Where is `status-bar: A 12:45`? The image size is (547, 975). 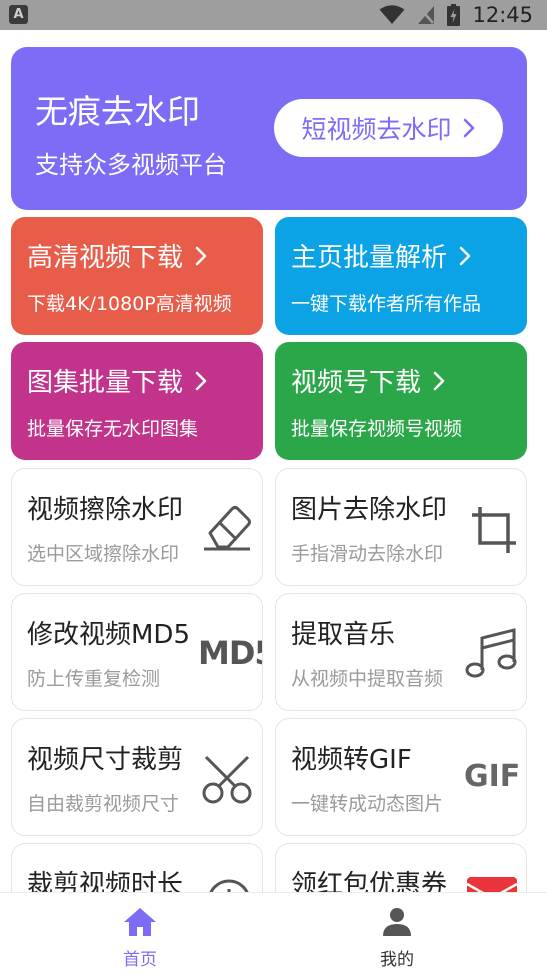
status-bar: A 12:45 is located at coordinates (273, 15).